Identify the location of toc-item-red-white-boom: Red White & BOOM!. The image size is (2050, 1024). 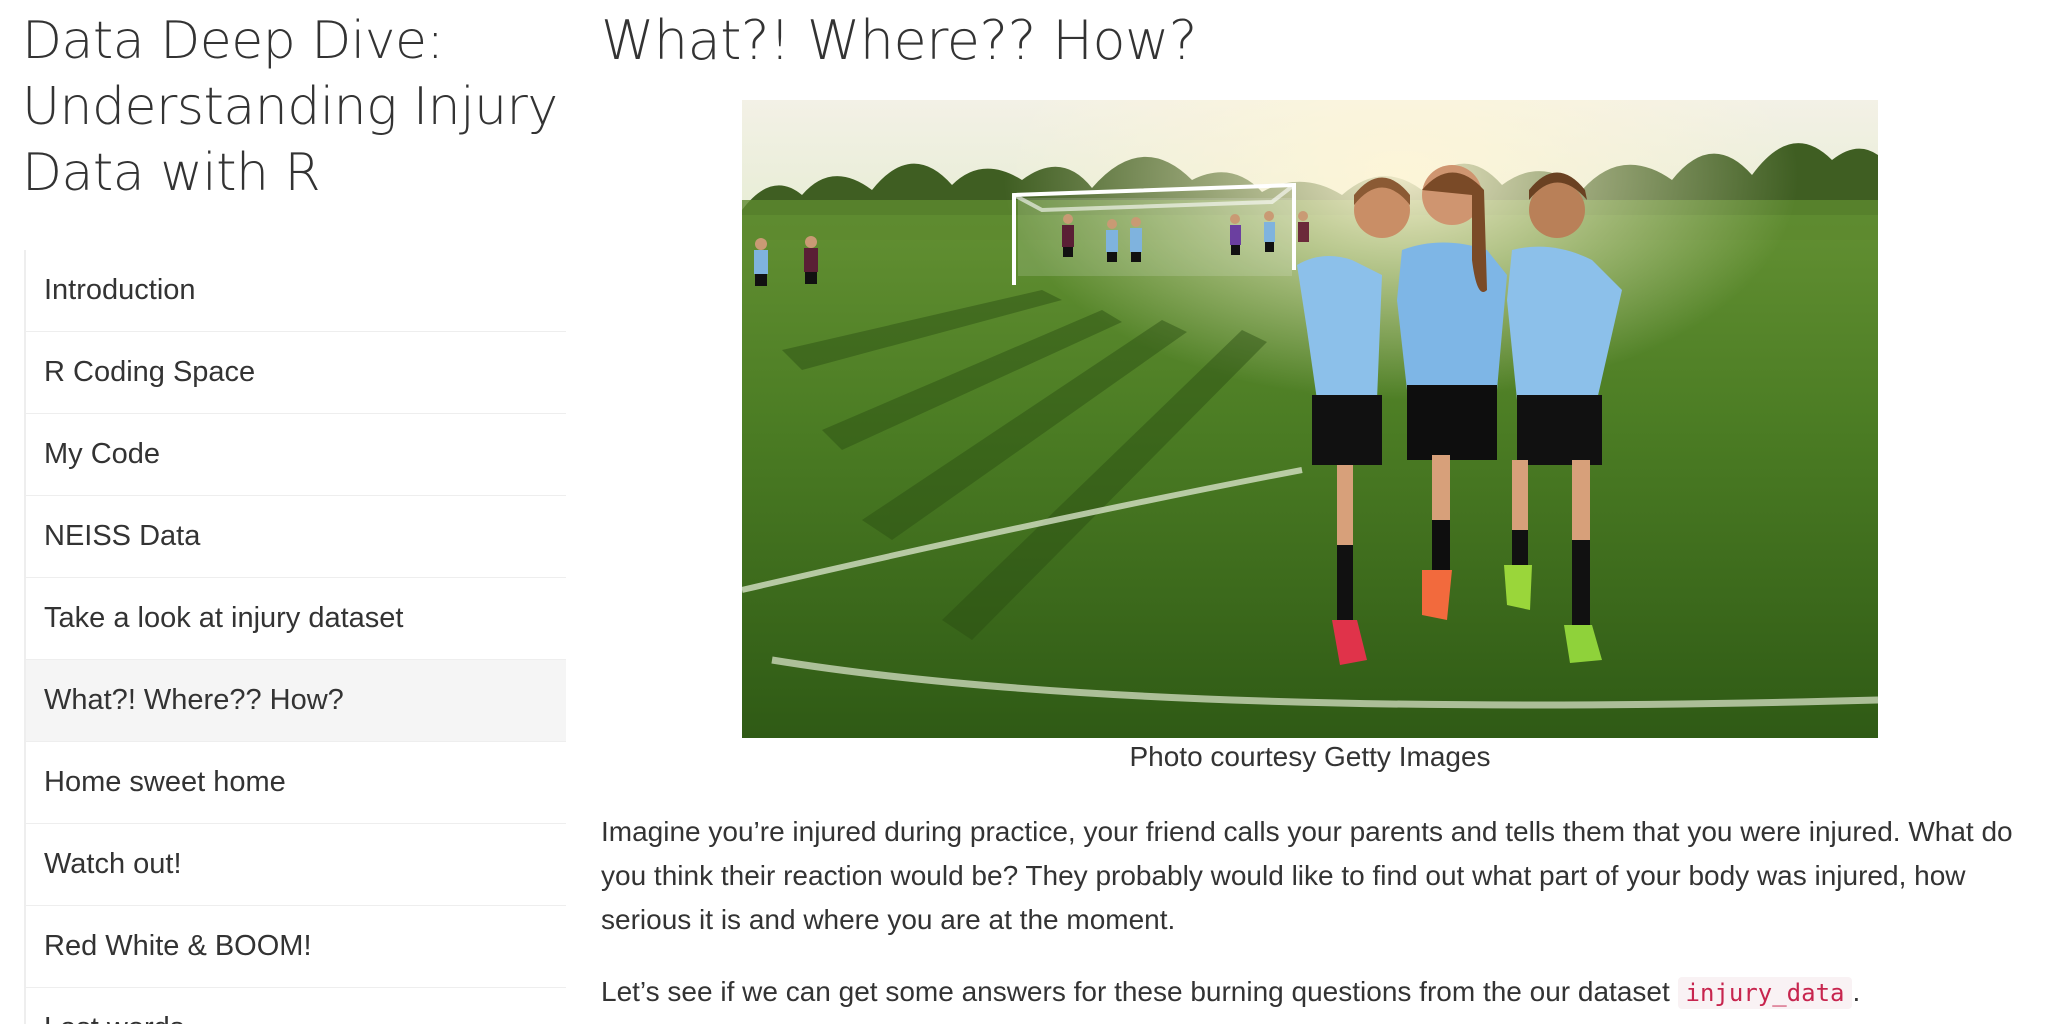
(296, 947).